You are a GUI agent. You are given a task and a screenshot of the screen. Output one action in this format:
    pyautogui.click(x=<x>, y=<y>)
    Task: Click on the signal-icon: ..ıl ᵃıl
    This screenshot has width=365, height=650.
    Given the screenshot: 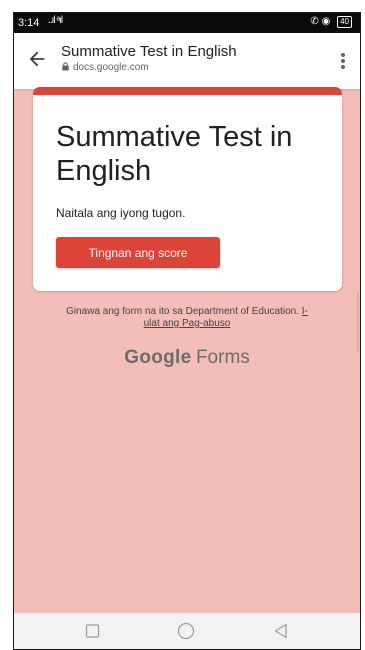 What is the action you would take?
    pyautogui.click(x=55, y=20)
    